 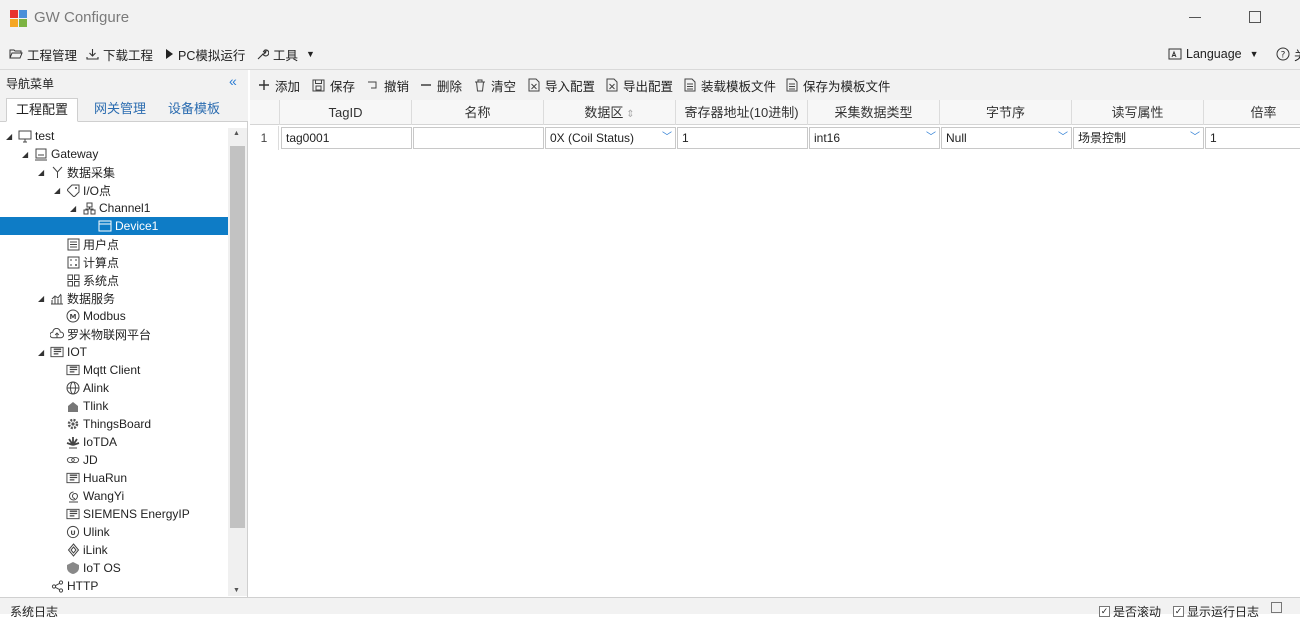 What do you see at coordinates (387, 85) in the screenshot?
I see `toolbar-button-undo: 撤销` at bounding box center [387, 85].